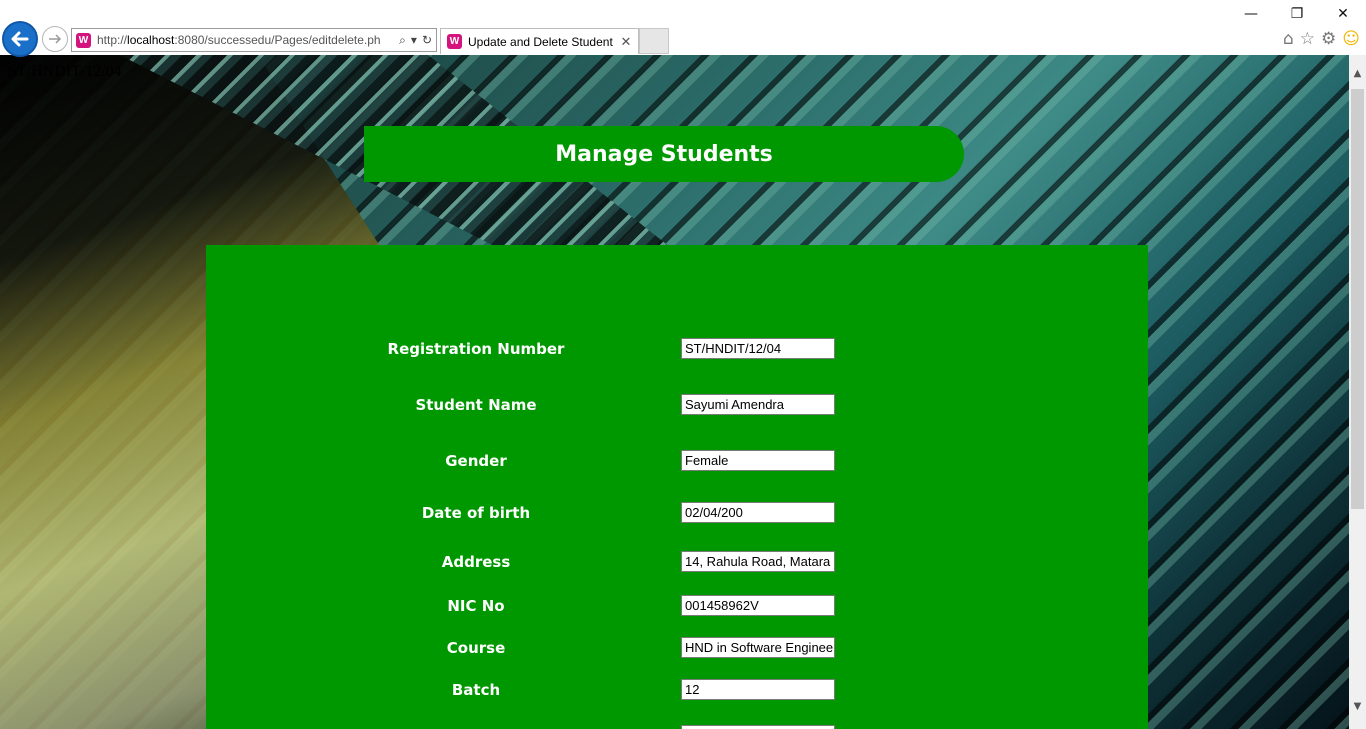  I want to click on nic-no-label: NIC No, so click(476, 606).